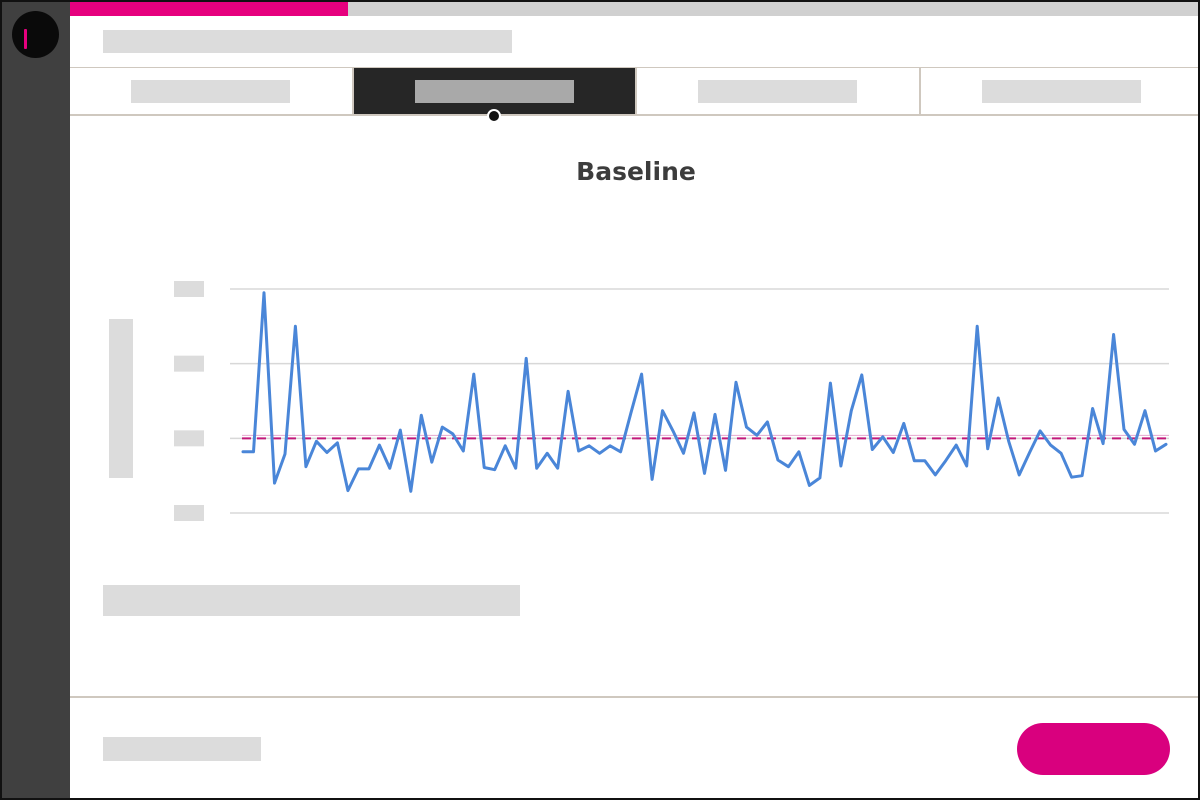 This screenshot has width=1200, height=800. Describe the element at coordinates (634, 697) in the screenshot. I see `footer-divider` at that location.